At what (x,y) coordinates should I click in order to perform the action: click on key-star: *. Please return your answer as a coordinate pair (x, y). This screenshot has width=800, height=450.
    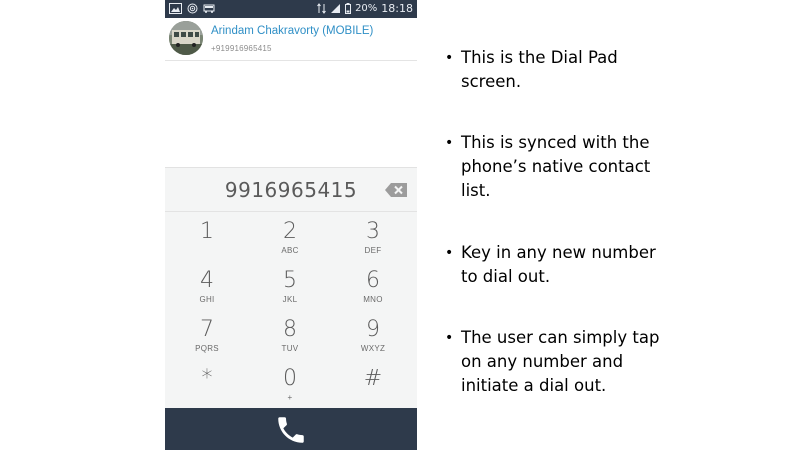
    Looking at the image, I should click on (207, 390).